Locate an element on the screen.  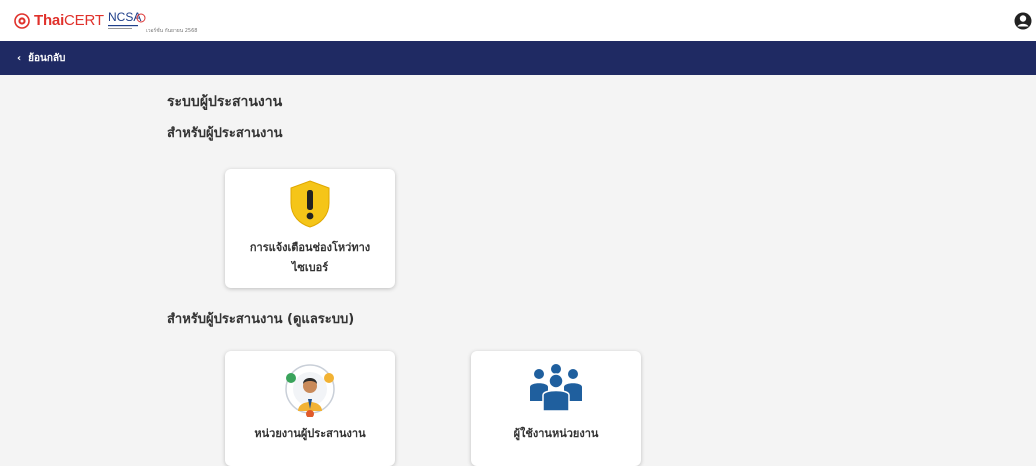
svg-text: NCSA is located at coordinates (124, 17).